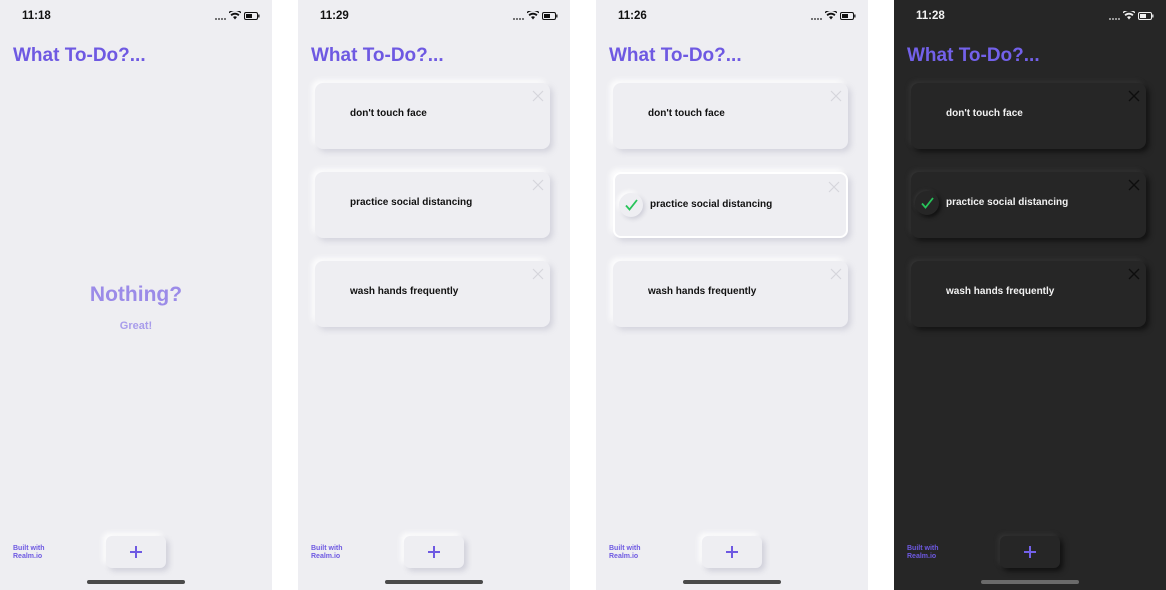 Image resolution: width=1166 pixels, height=590 pixels. Describe the element at coordinates (36, 16) in the screenshot. I see `status-time: 11:18` at that location.